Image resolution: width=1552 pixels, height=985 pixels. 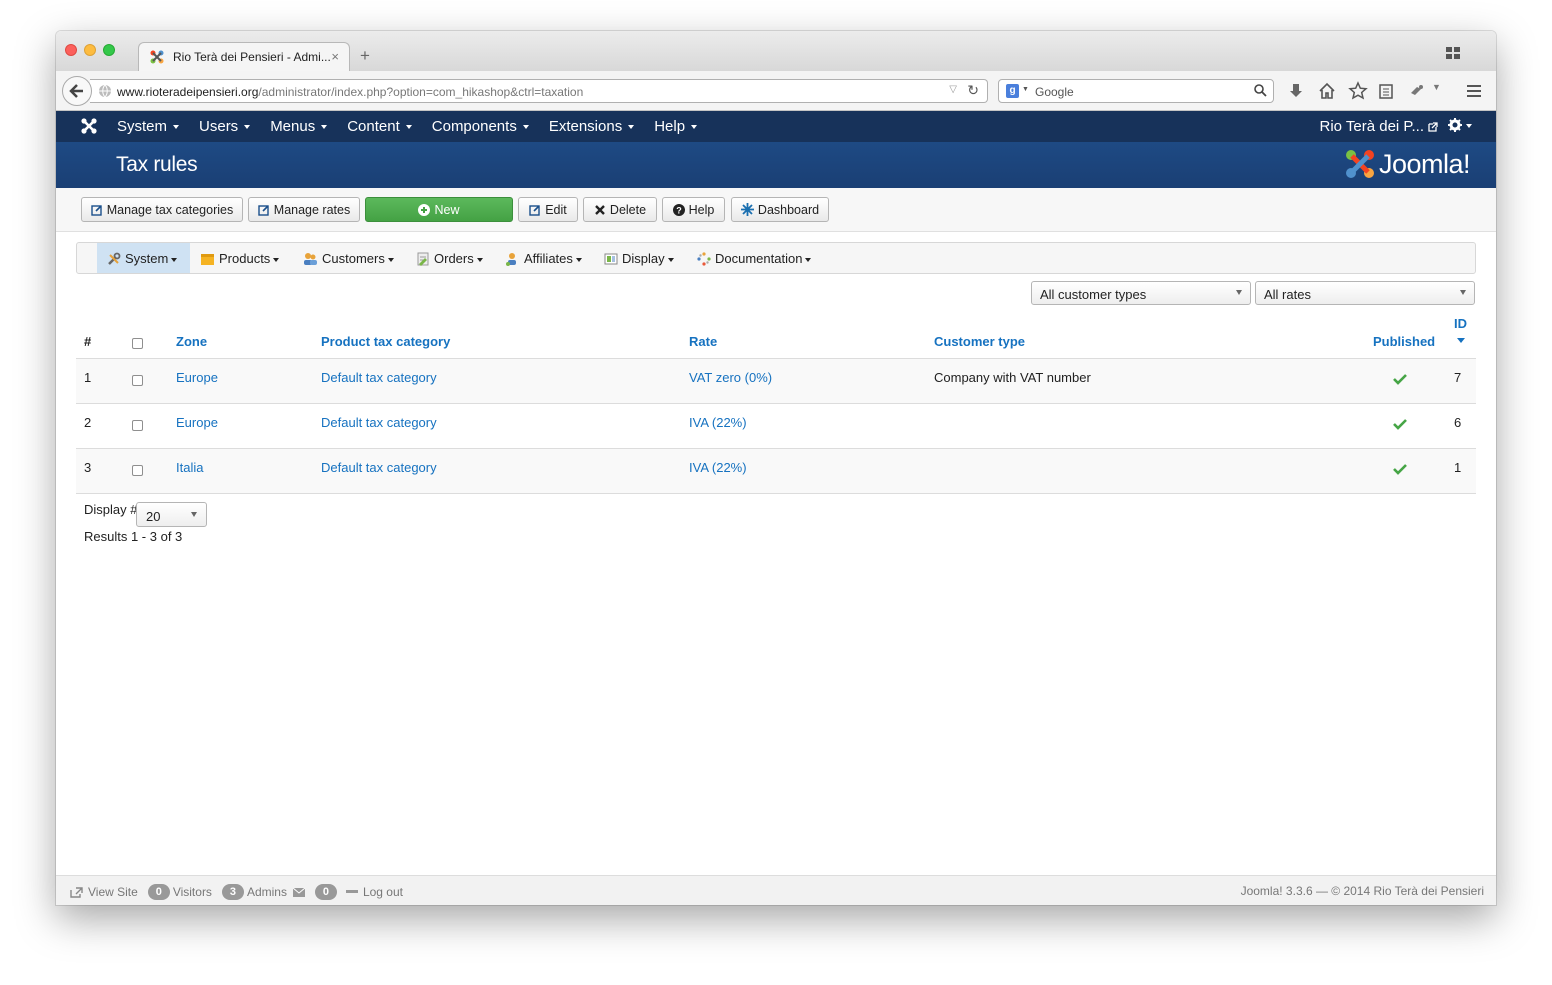 What do you see at coordinates (325, 892) in the screenshot?
I see `messages-badge: 0` at bounding box center [325, 892].